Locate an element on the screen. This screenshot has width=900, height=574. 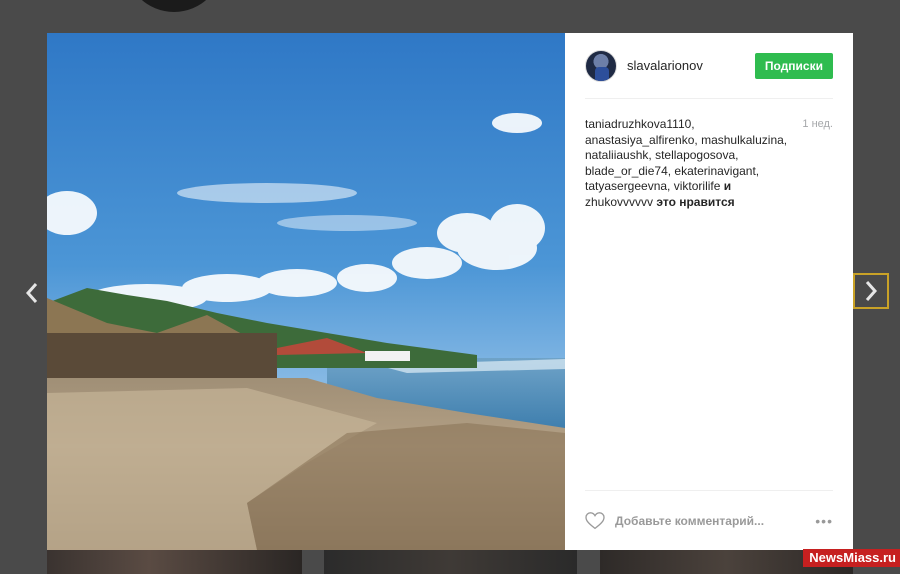
next-post-button is located at coordinates (871, 291).